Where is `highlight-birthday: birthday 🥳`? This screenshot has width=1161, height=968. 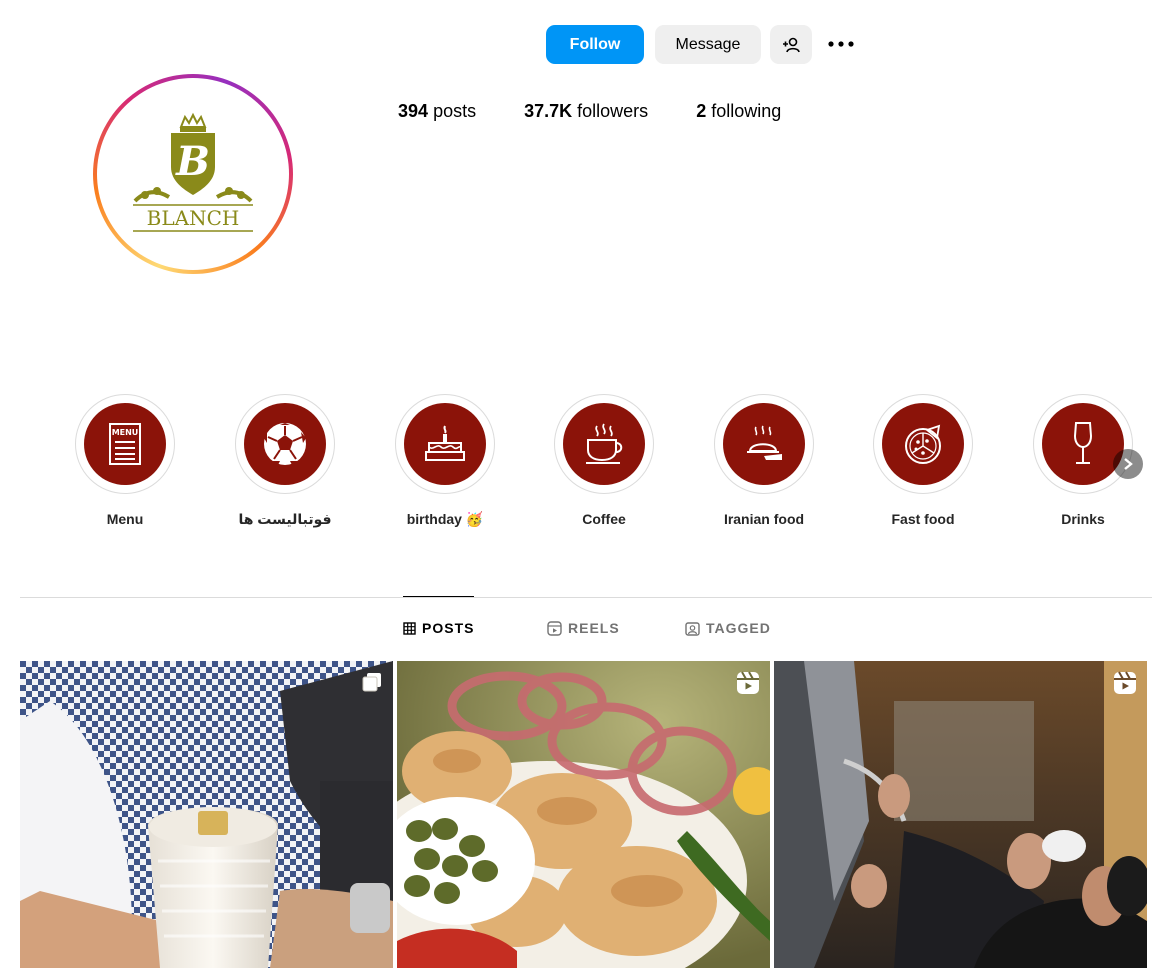 highlight-birthday: birthday 🥳 is located at coordinates (445, 461).